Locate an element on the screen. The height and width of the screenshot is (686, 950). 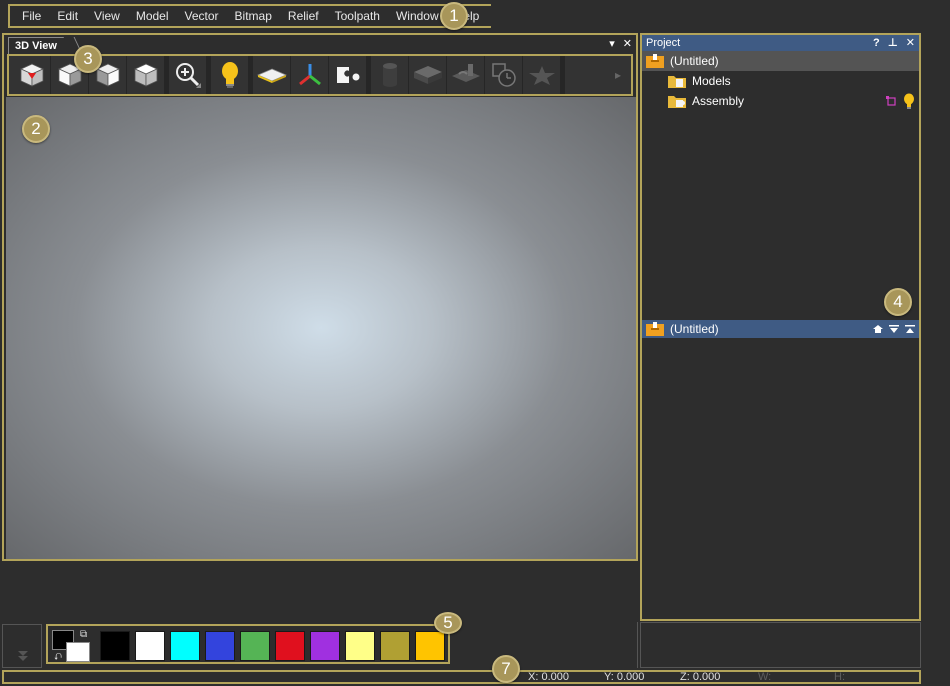
tree-item-project: (Untitled) is located at coordinates (780, 61).